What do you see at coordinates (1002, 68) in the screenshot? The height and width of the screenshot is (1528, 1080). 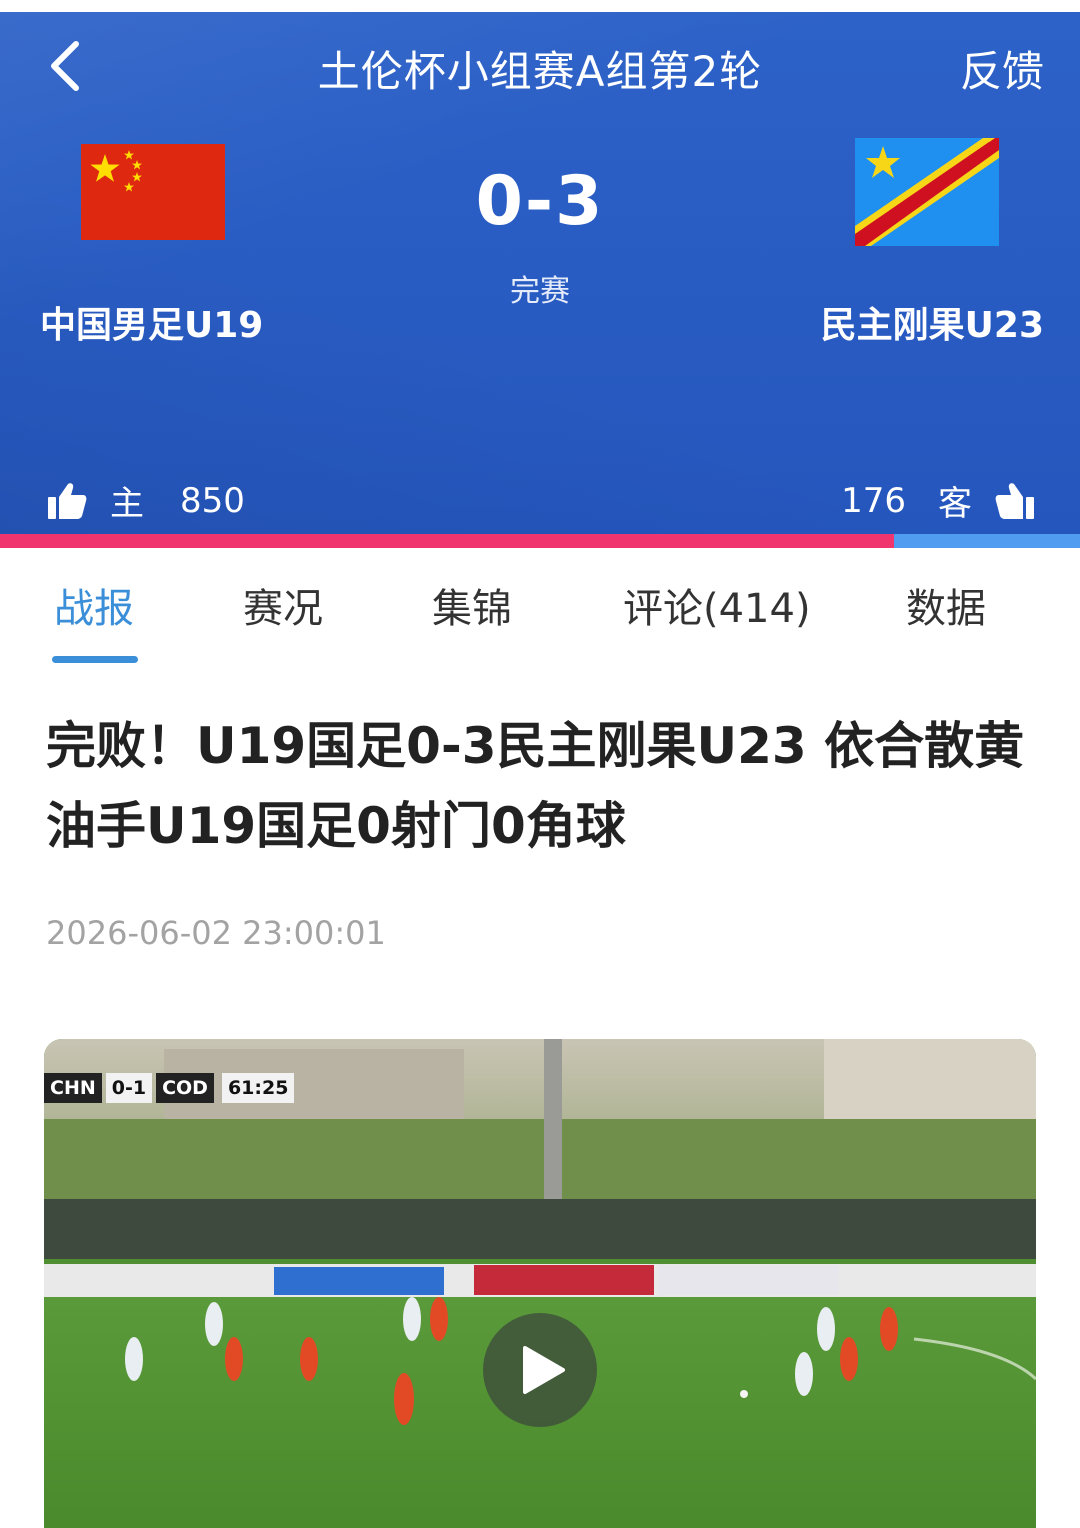 I see `feedback-button: 反馈` at bounding box center [1002, 68].